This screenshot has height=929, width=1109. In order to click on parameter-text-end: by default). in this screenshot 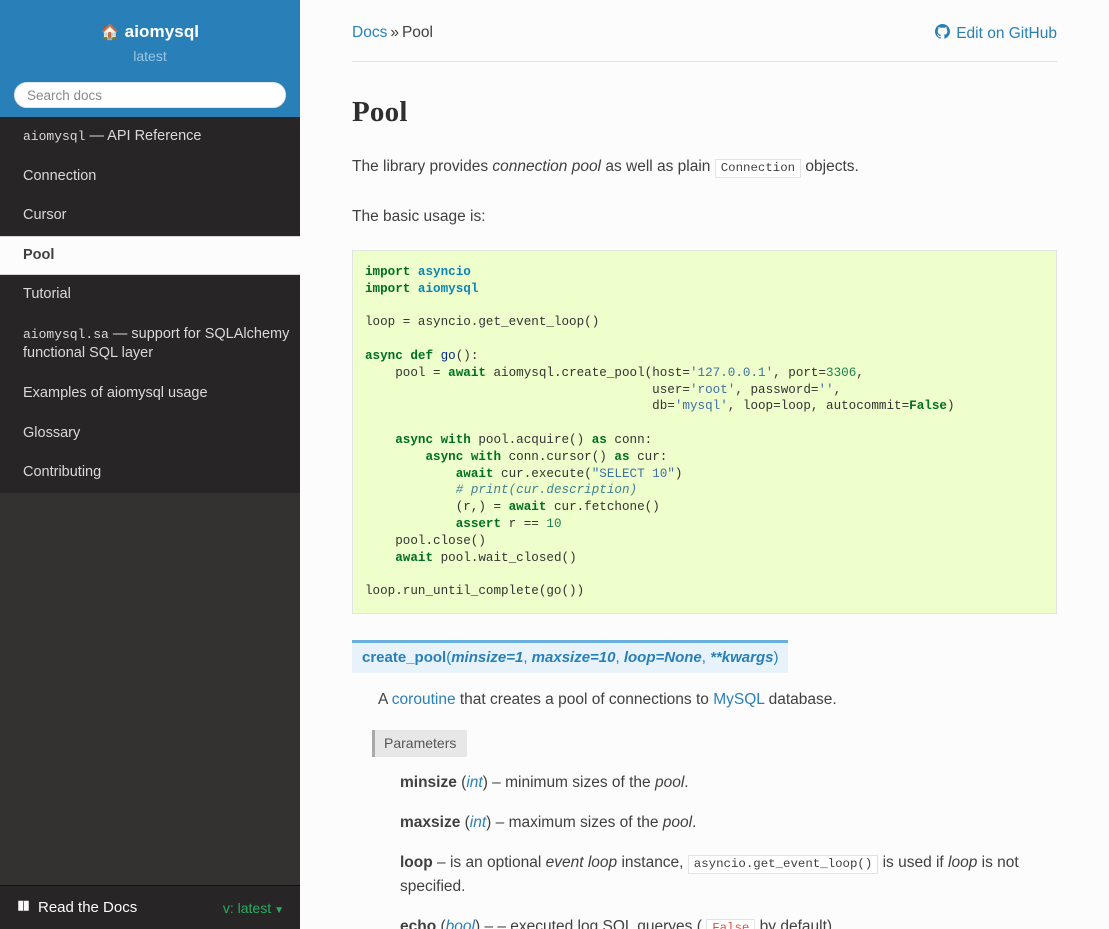, I will do `click(796, 923)`.